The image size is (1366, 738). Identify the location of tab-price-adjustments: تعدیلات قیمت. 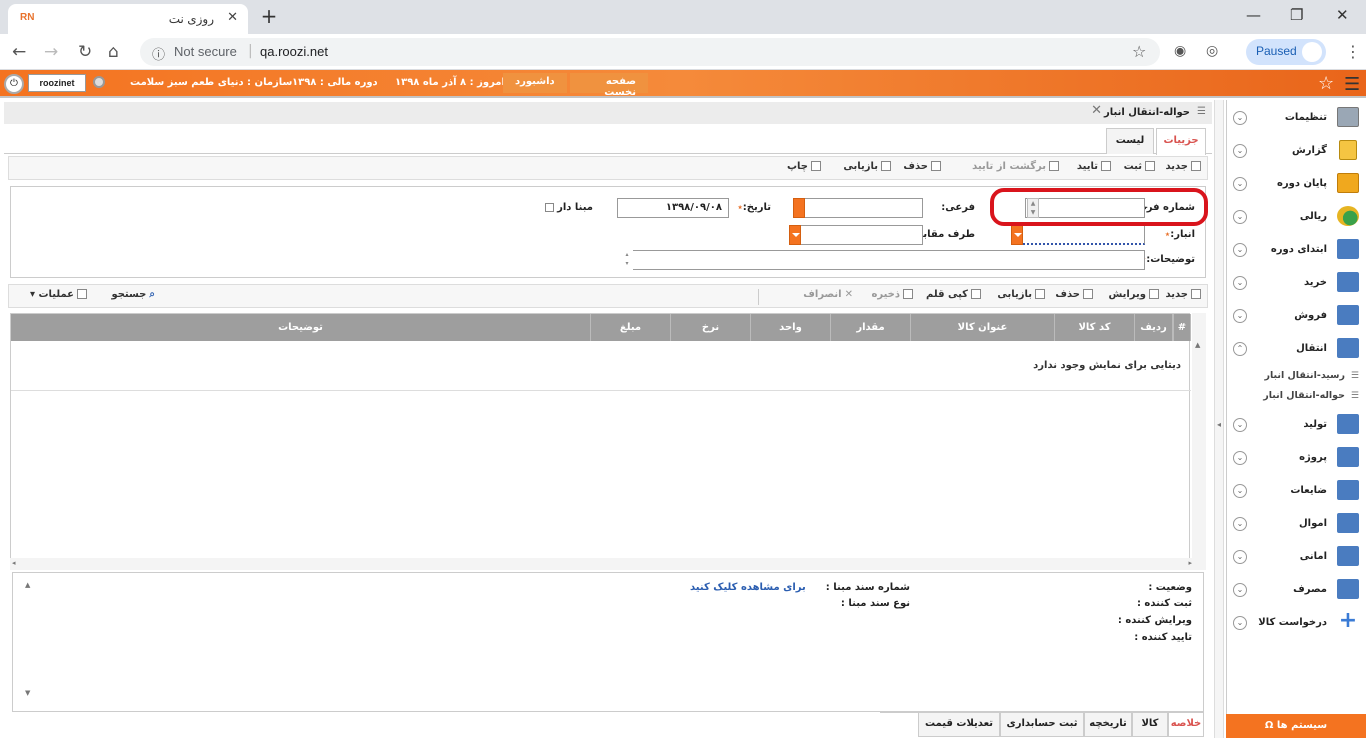
(959, 725).